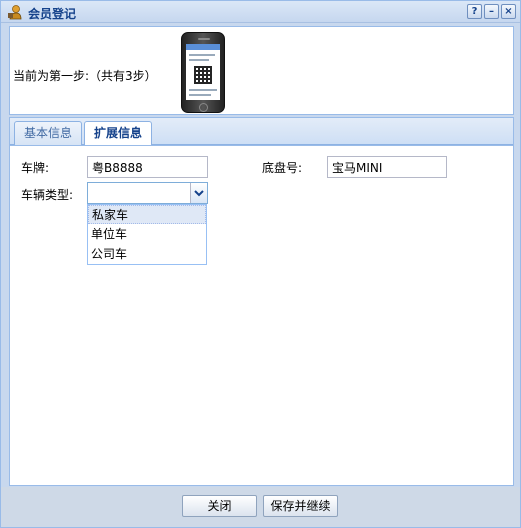 The width and height of the screenshot is (521, 528). What do you see at coordinates (147, 254) in the screenshot?
I see `dropdown-option-company-car: 公司车` at bounding box center [147, 254].